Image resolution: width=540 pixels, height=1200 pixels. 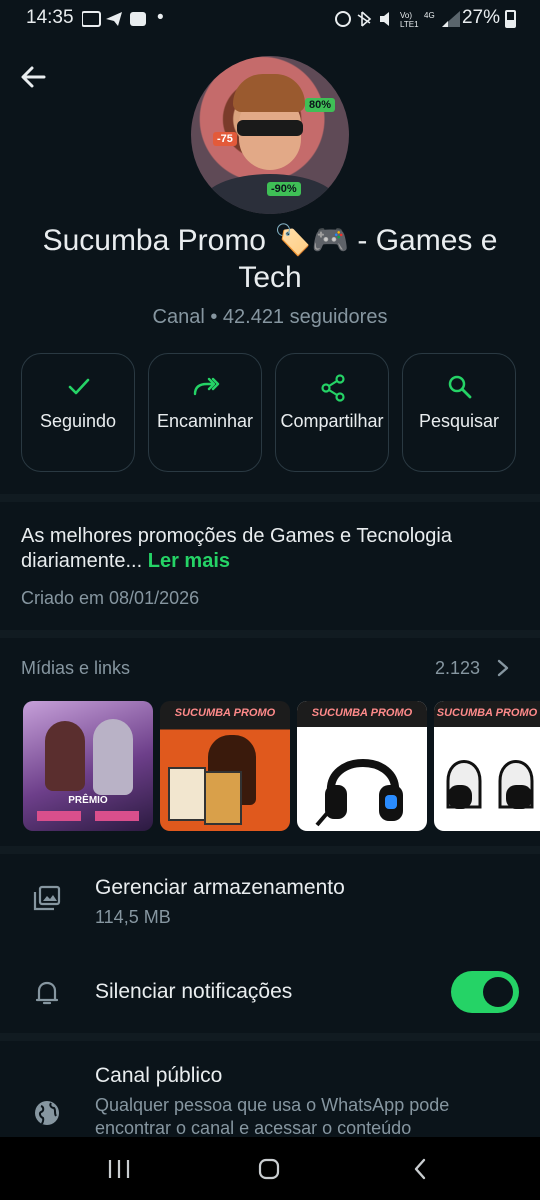 I want to click on mute-title: Silenciar notificações, so click(x=194, y=991).